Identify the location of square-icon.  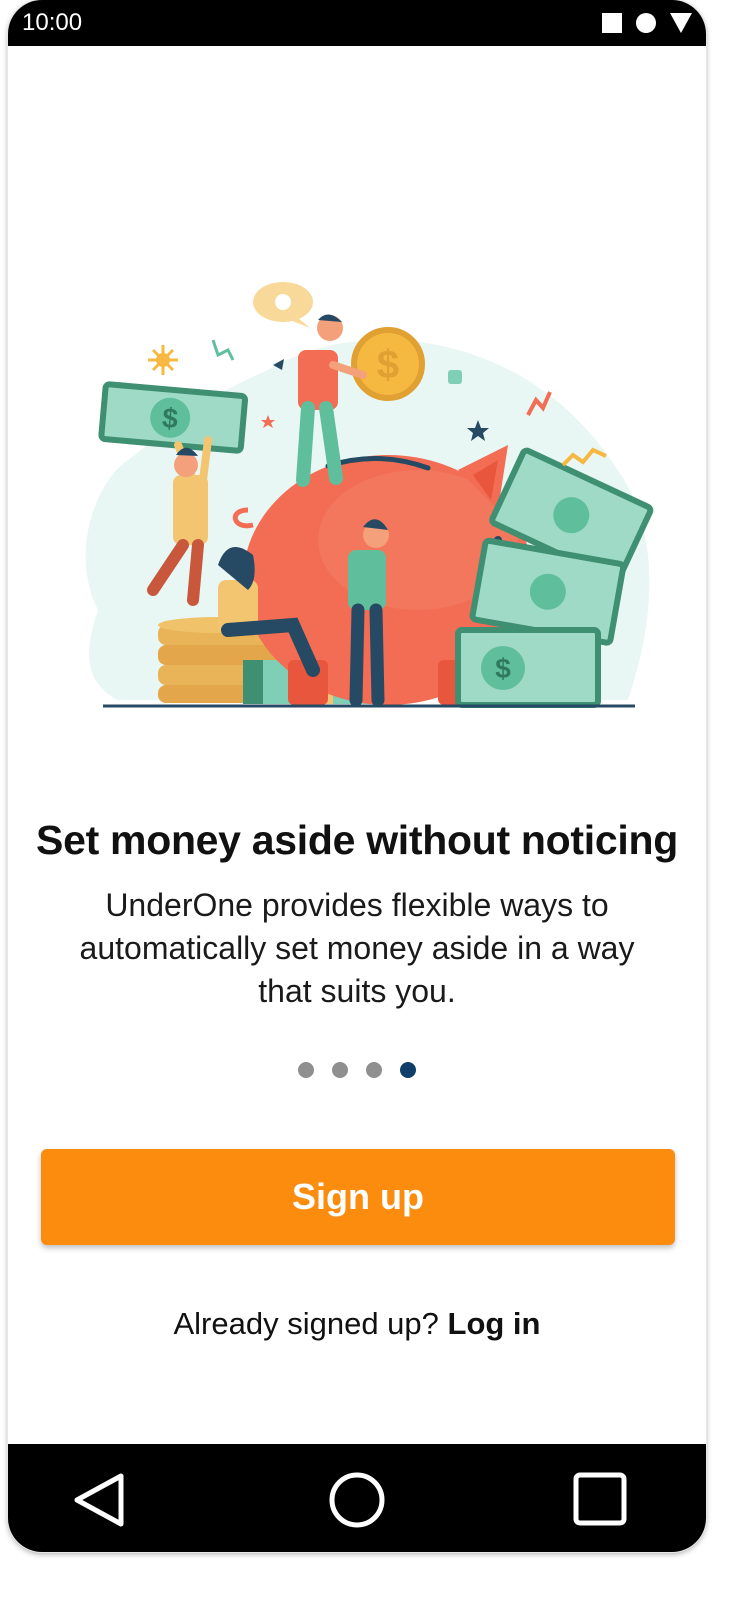
(612, 23).